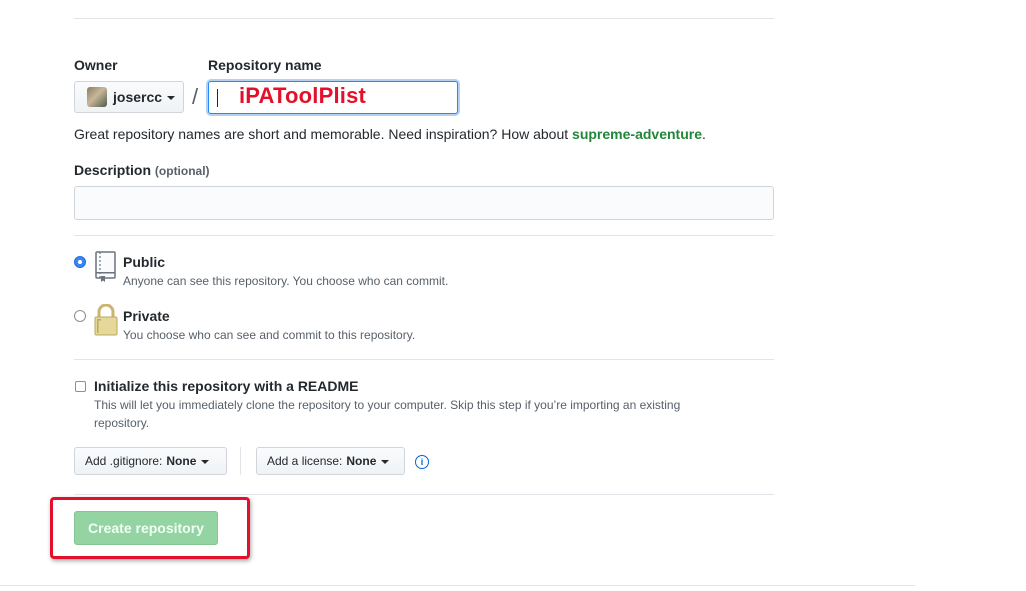 This screenshot has height=591, width=1026. Describe the element at coordinates (144, 262) in the screenshot. I see `public-title: Public` at that location.